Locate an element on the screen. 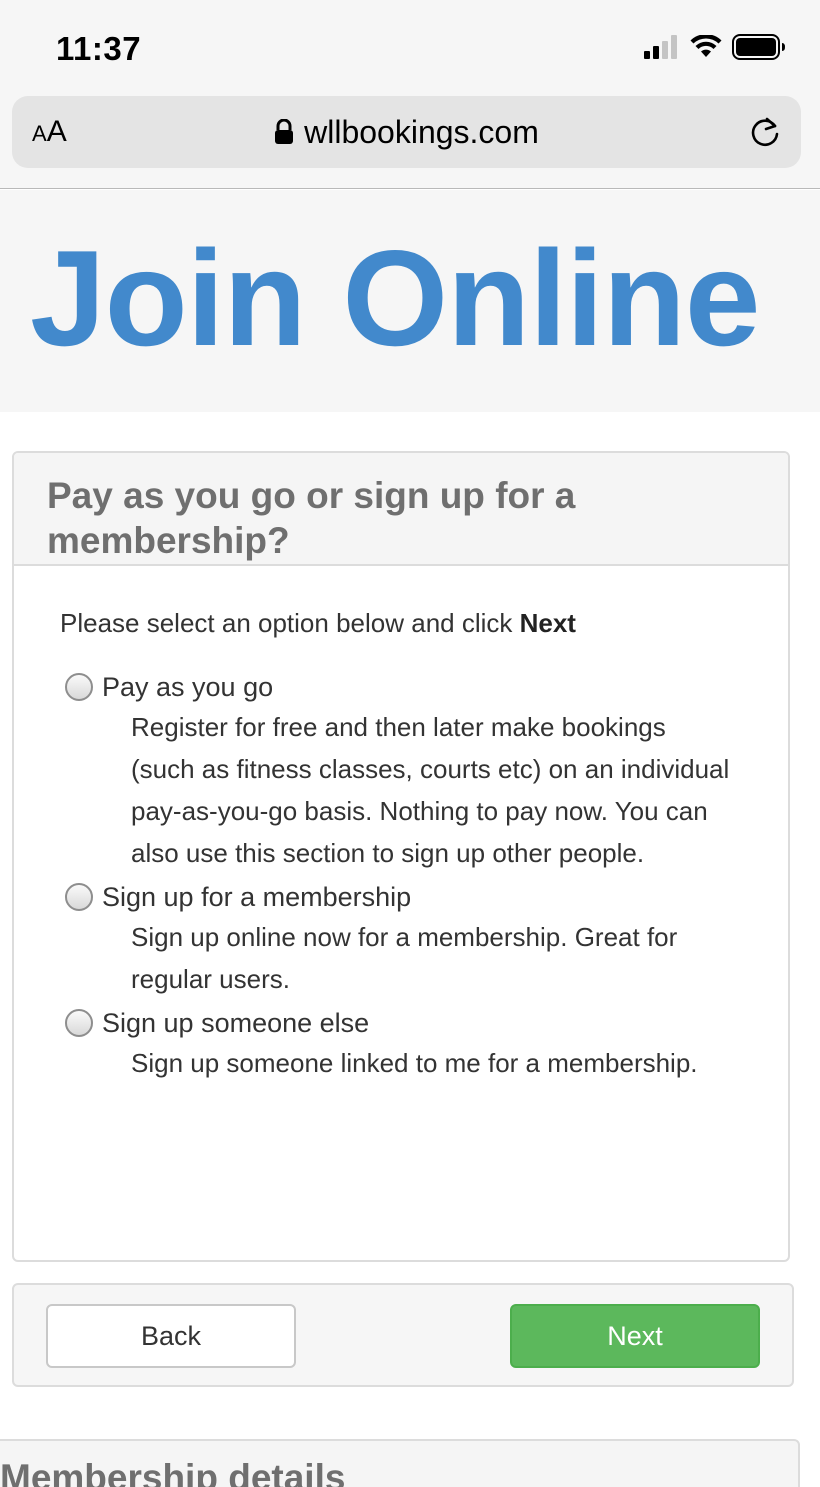 Image resolution: width=820 pixels, height=1487 pixels. address-bar: AA wllbookings.com is located at coordinates (406, 132).